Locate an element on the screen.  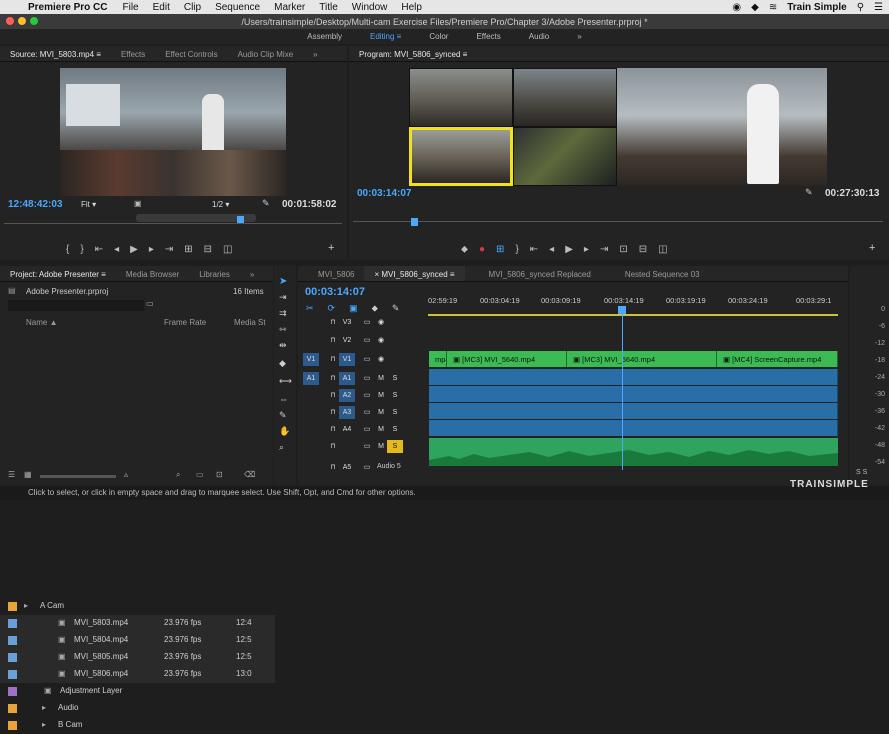
panel-overflow-icon: » is located at coordinates (315, 53).